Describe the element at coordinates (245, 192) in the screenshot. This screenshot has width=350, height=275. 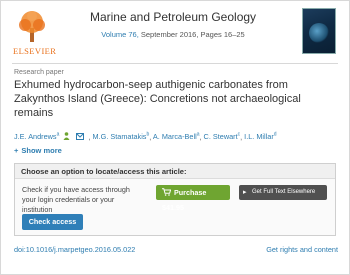
I see `arrow-right-icon: ▸` at that location.